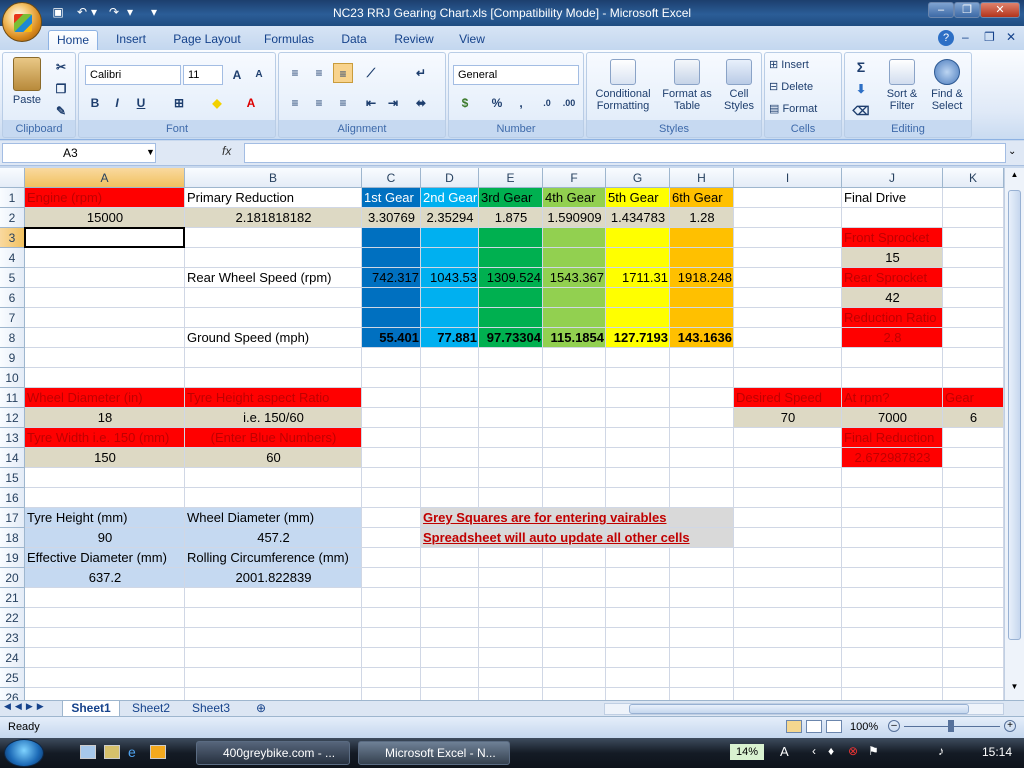 This screenshot has width=1024, height=768. Describe the element at coordinates (834, 726) in the screenshot. I see `page-break-view-icon` at that location.